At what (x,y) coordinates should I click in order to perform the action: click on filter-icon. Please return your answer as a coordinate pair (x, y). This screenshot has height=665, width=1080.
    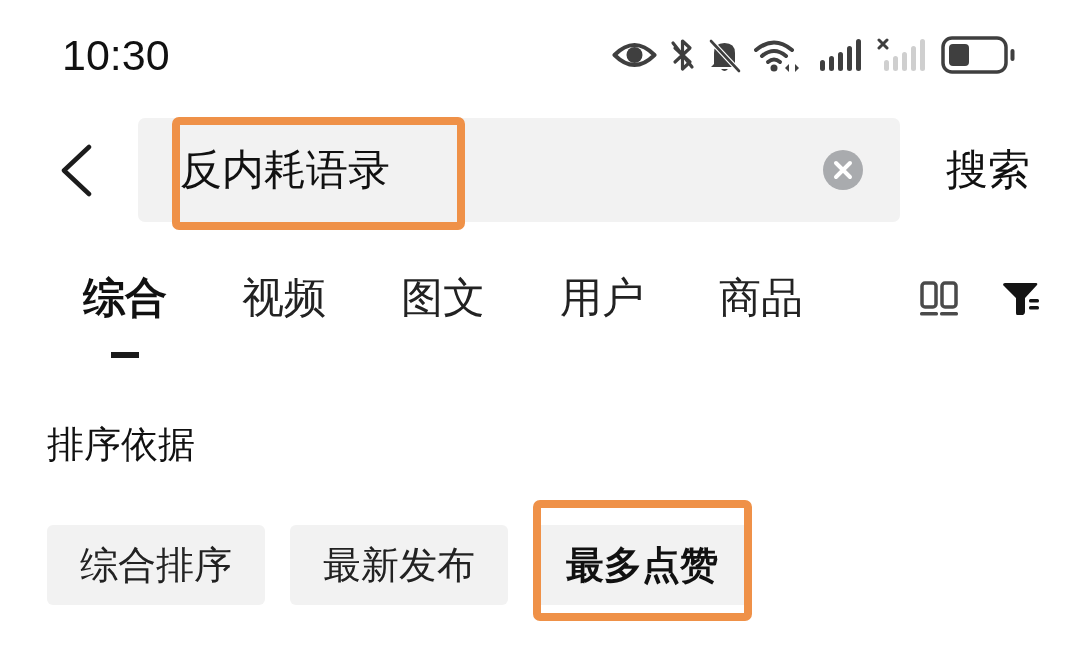
    Looking at the image, I should click on (1021, 298).